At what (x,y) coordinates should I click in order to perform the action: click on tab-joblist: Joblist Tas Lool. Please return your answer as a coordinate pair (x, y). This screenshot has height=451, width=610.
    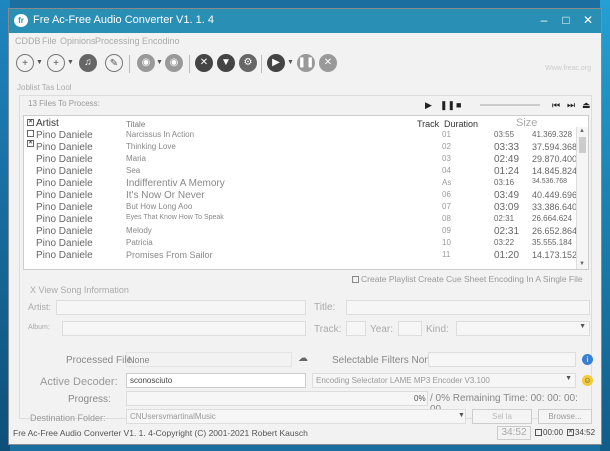
    Looking at the image, I should click on (44, 87).